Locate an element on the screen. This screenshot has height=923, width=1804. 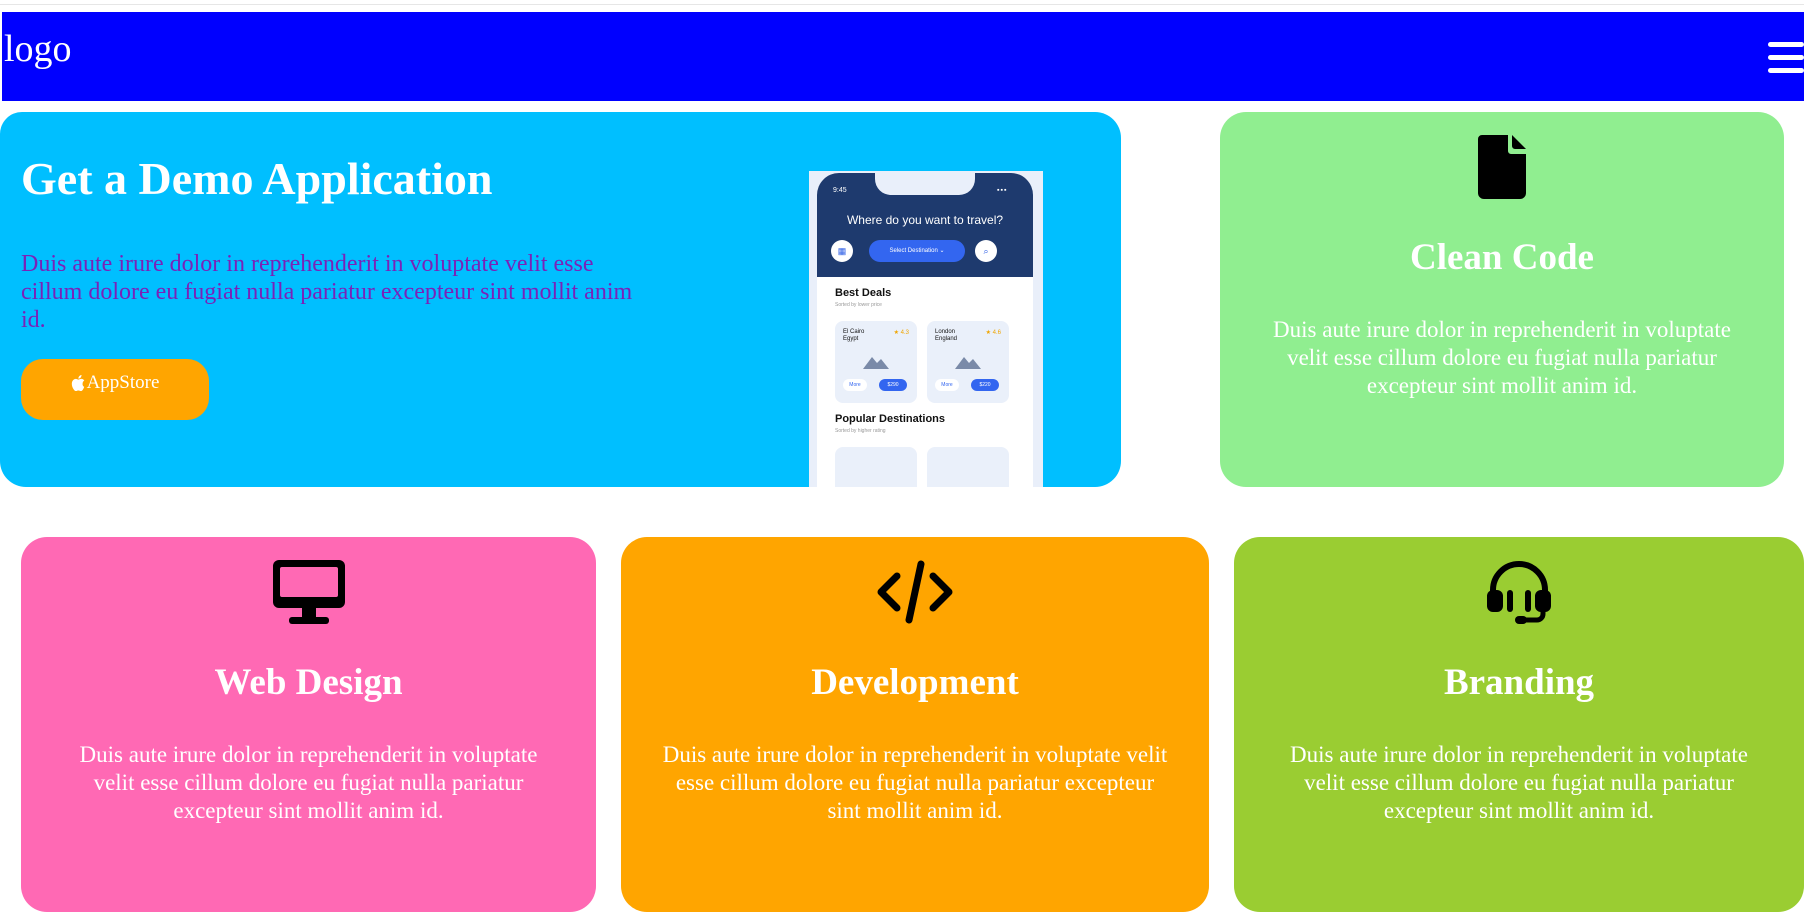
search-icon: ⌕ is located at coordinates (986, 251).